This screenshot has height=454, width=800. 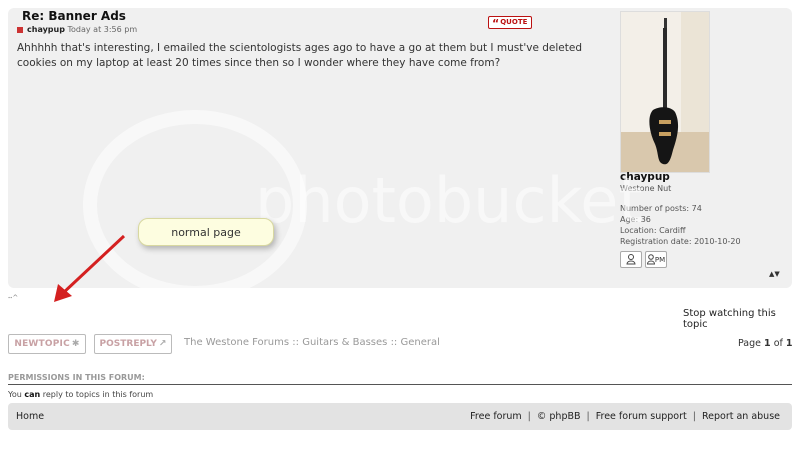 What do you see at coordinates (206, 232) in the screenshot?
I see `annotation-note: normal page` at bounding box center [206, 232].